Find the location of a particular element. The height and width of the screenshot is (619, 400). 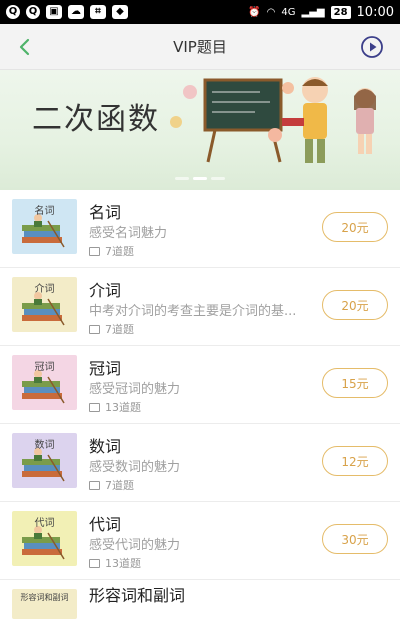

play-icon is located at coordinates (372, 47).